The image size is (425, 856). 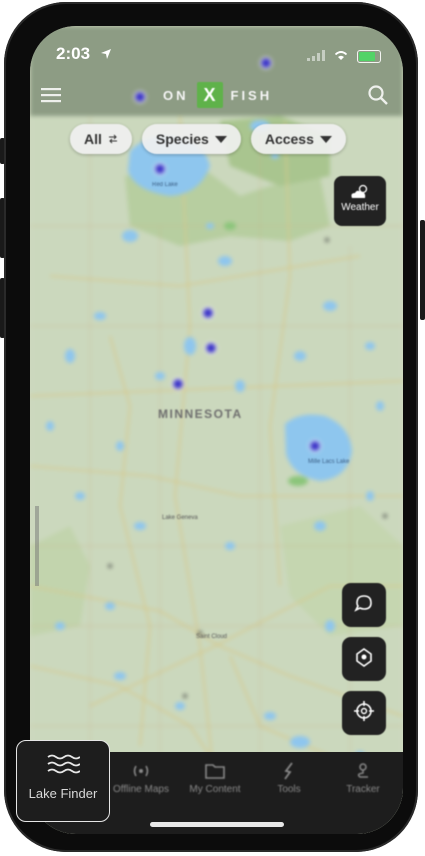 What do you see at coordinates (200, 414) in the screenshot?
I see `map-state-label: MINNESOTA` at bounding box center [200, 414].